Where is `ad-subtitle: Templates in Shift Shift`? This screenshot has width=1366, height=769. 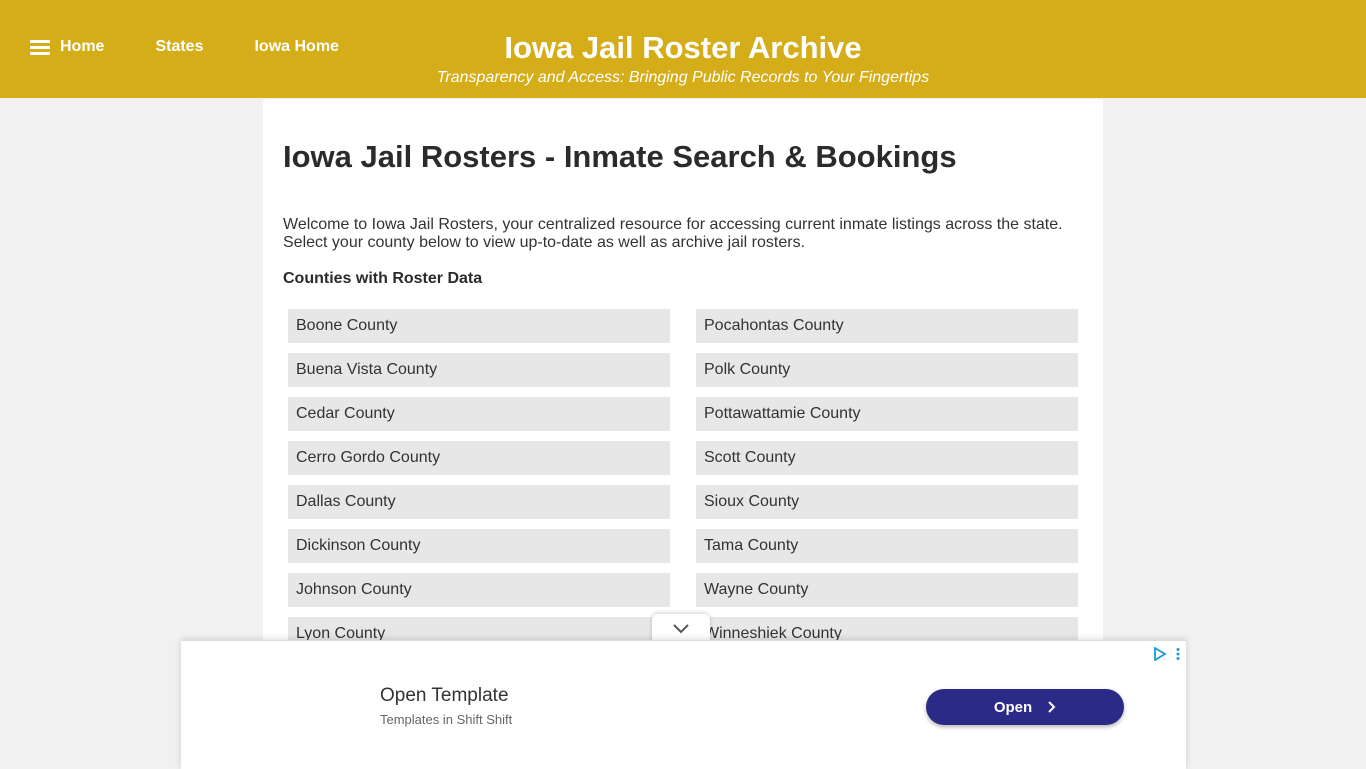 ad-subtitle: Templates in Shift Shift is located at coordinates (446, 719).